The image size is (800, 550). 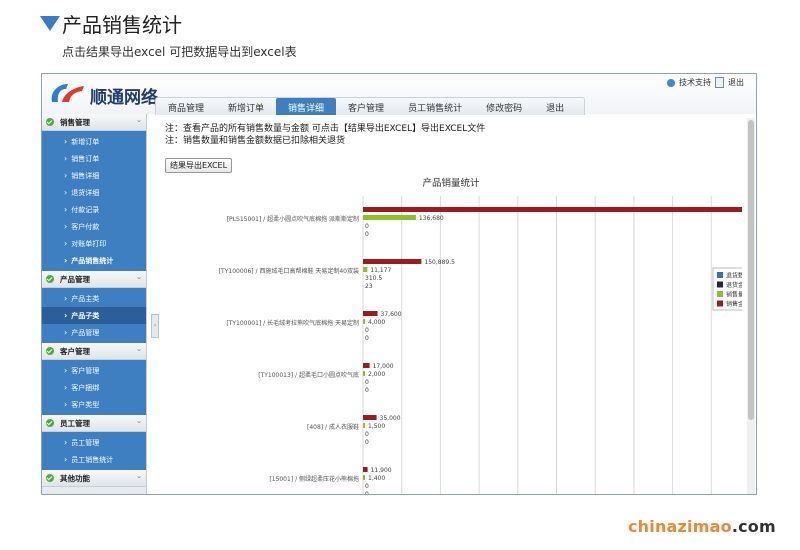 What do you see at coordinates (124, 98) in the screenshot?
I see `logo-text: 顺通网络` at bounding box center [124, 98].